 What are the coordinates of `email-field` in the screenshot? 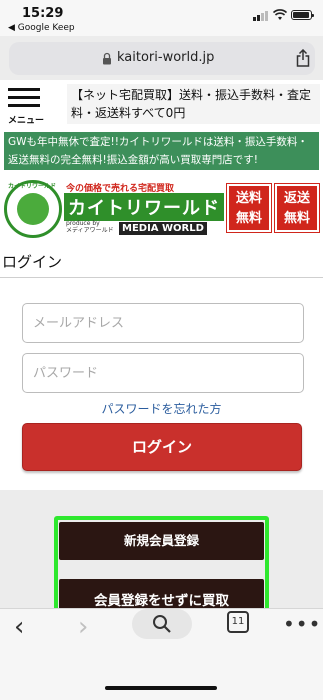 It's located at (163, 323).